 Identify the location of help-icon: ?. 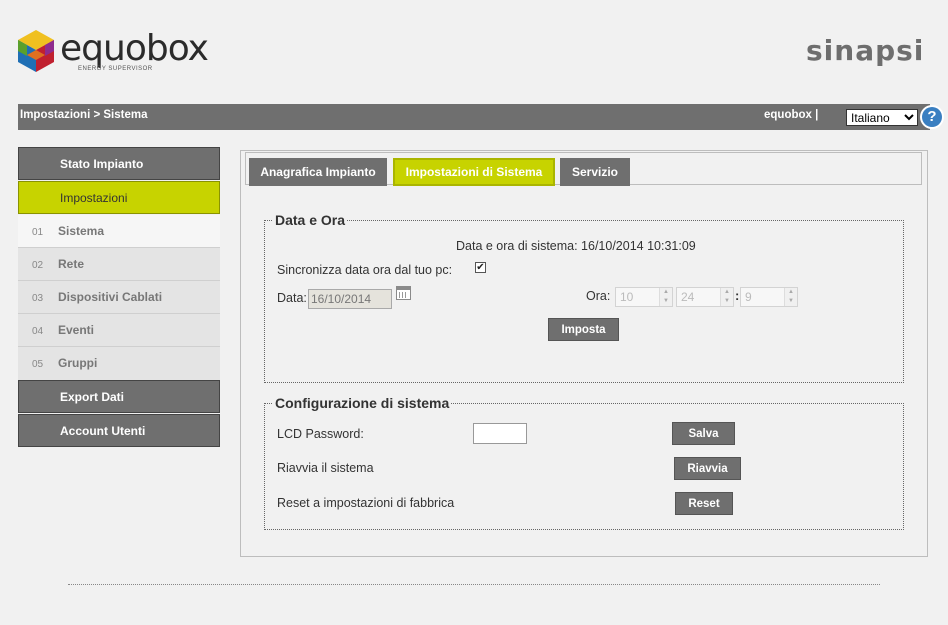
(932, 117).